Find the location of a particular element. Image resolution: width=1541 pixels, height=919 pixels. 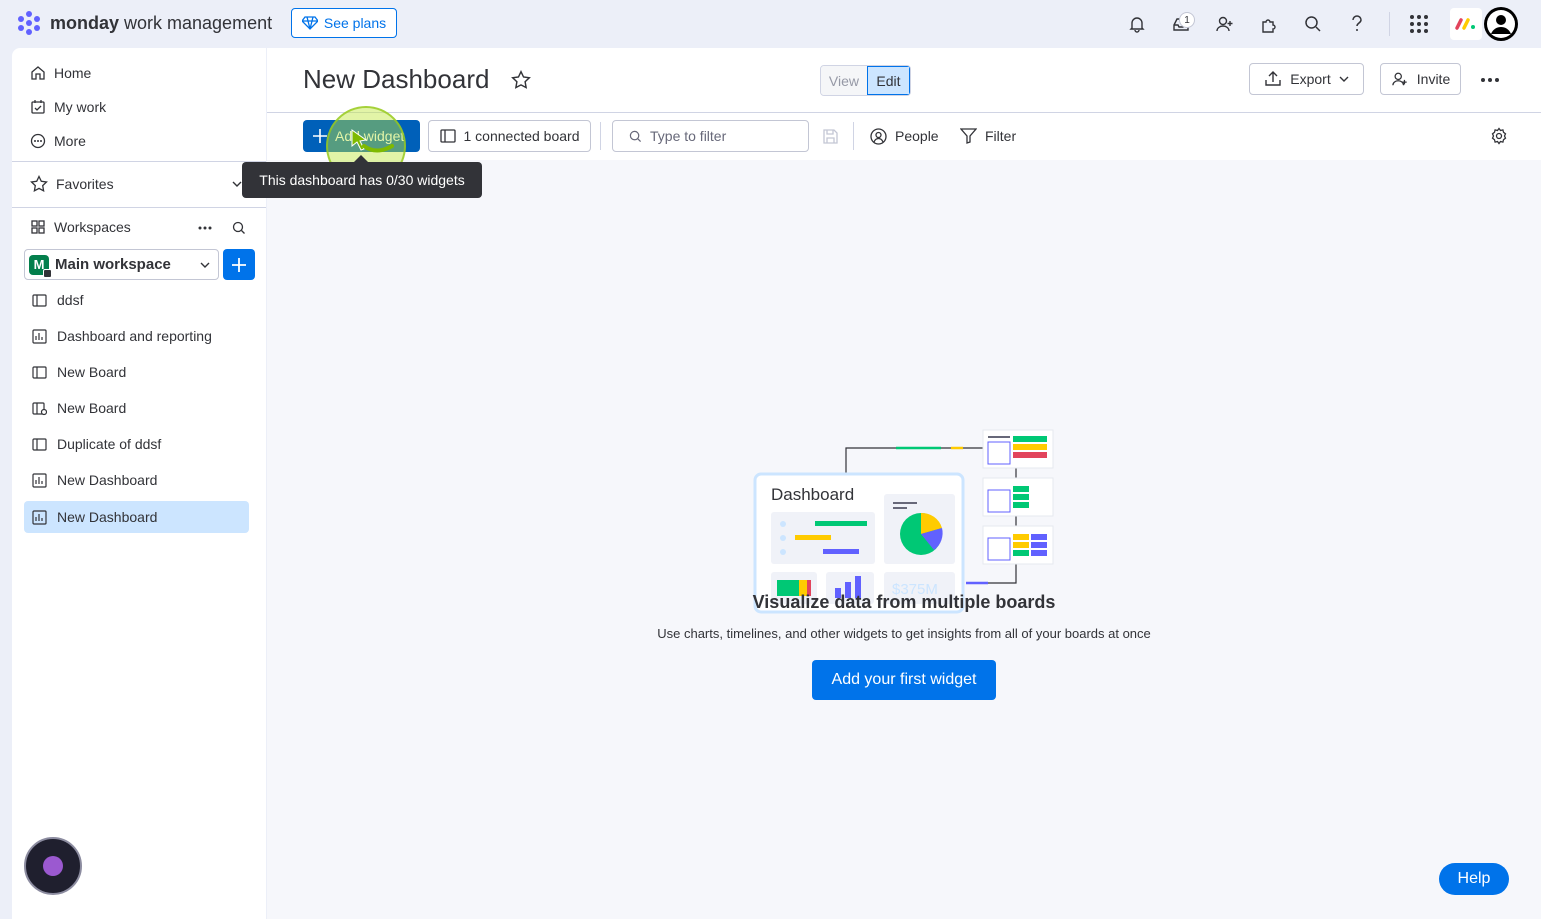

topbar-divider is located at coordinates (1389, 24).